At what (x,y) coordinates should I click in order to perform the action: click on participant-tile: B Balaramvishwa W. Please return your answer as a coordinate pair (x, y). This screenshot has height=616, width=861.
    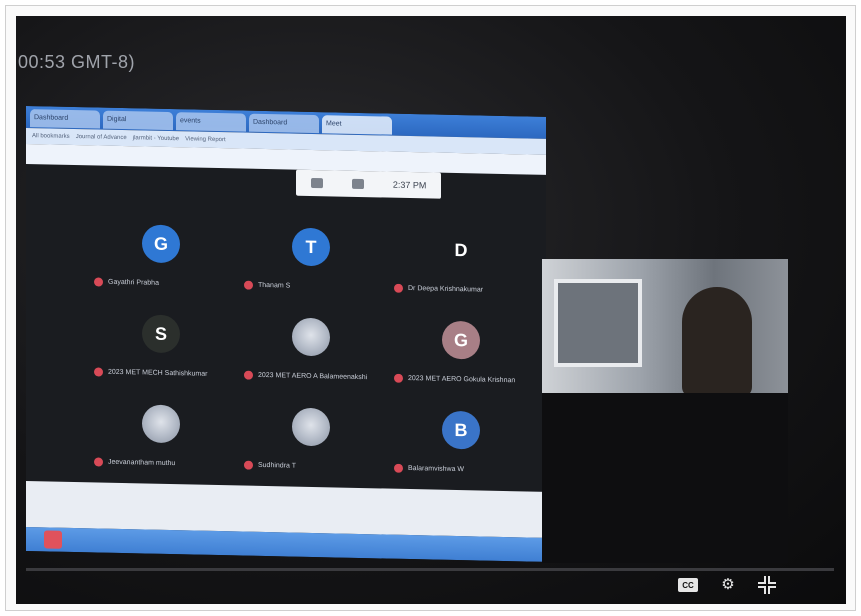
    Looking at the image, I should click on (461, 447).